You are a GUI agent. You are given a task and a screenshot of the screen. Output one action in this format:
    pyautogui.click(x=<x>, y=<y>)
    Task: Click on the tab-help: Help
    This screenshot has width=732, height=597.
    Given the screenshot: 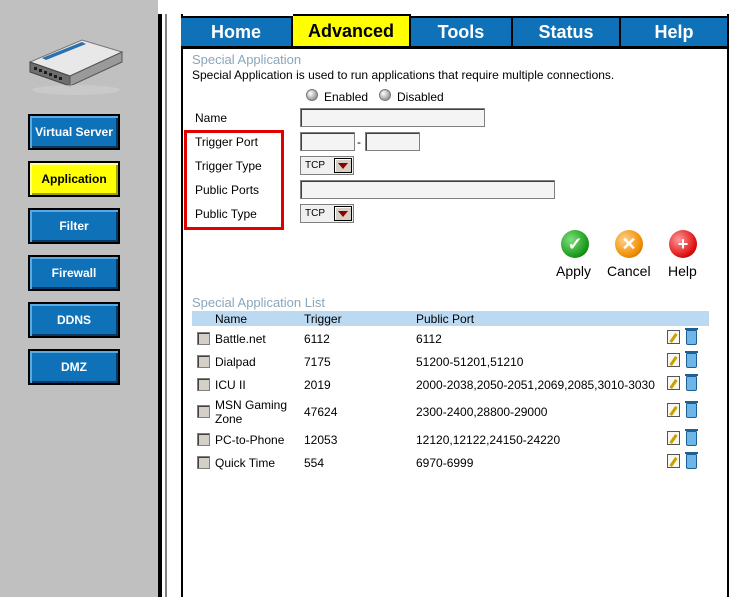 What is the action you would take?
    pyautogui.click(x=675, y=31)
    